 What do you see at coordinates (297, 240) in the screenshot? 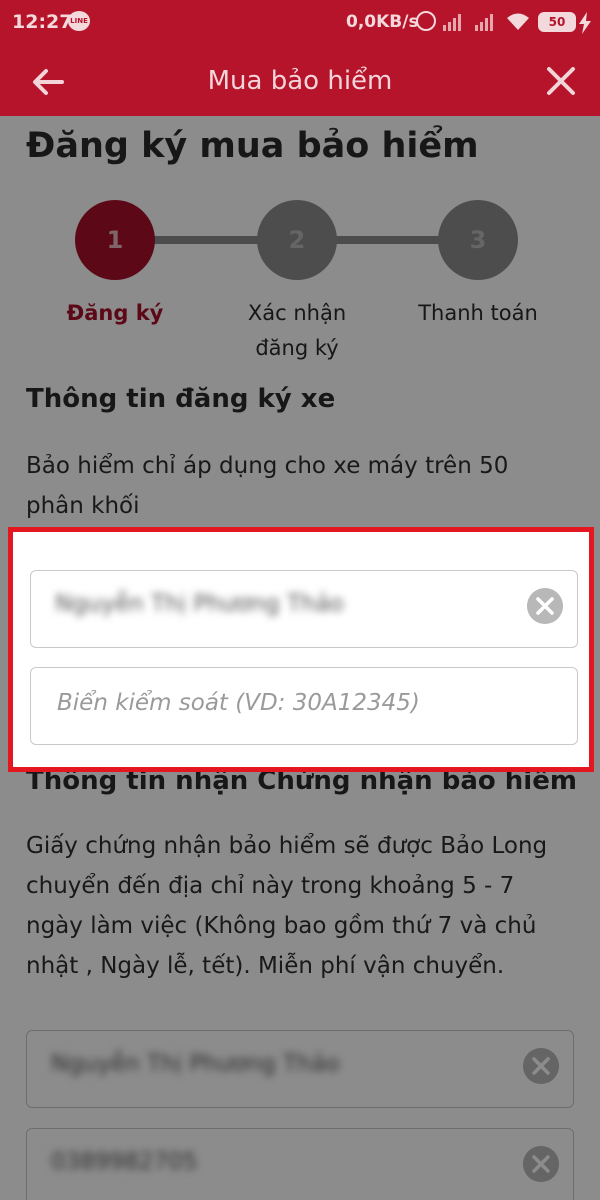
I see `step-2-circle: 2` at bounding box center [297, 240].